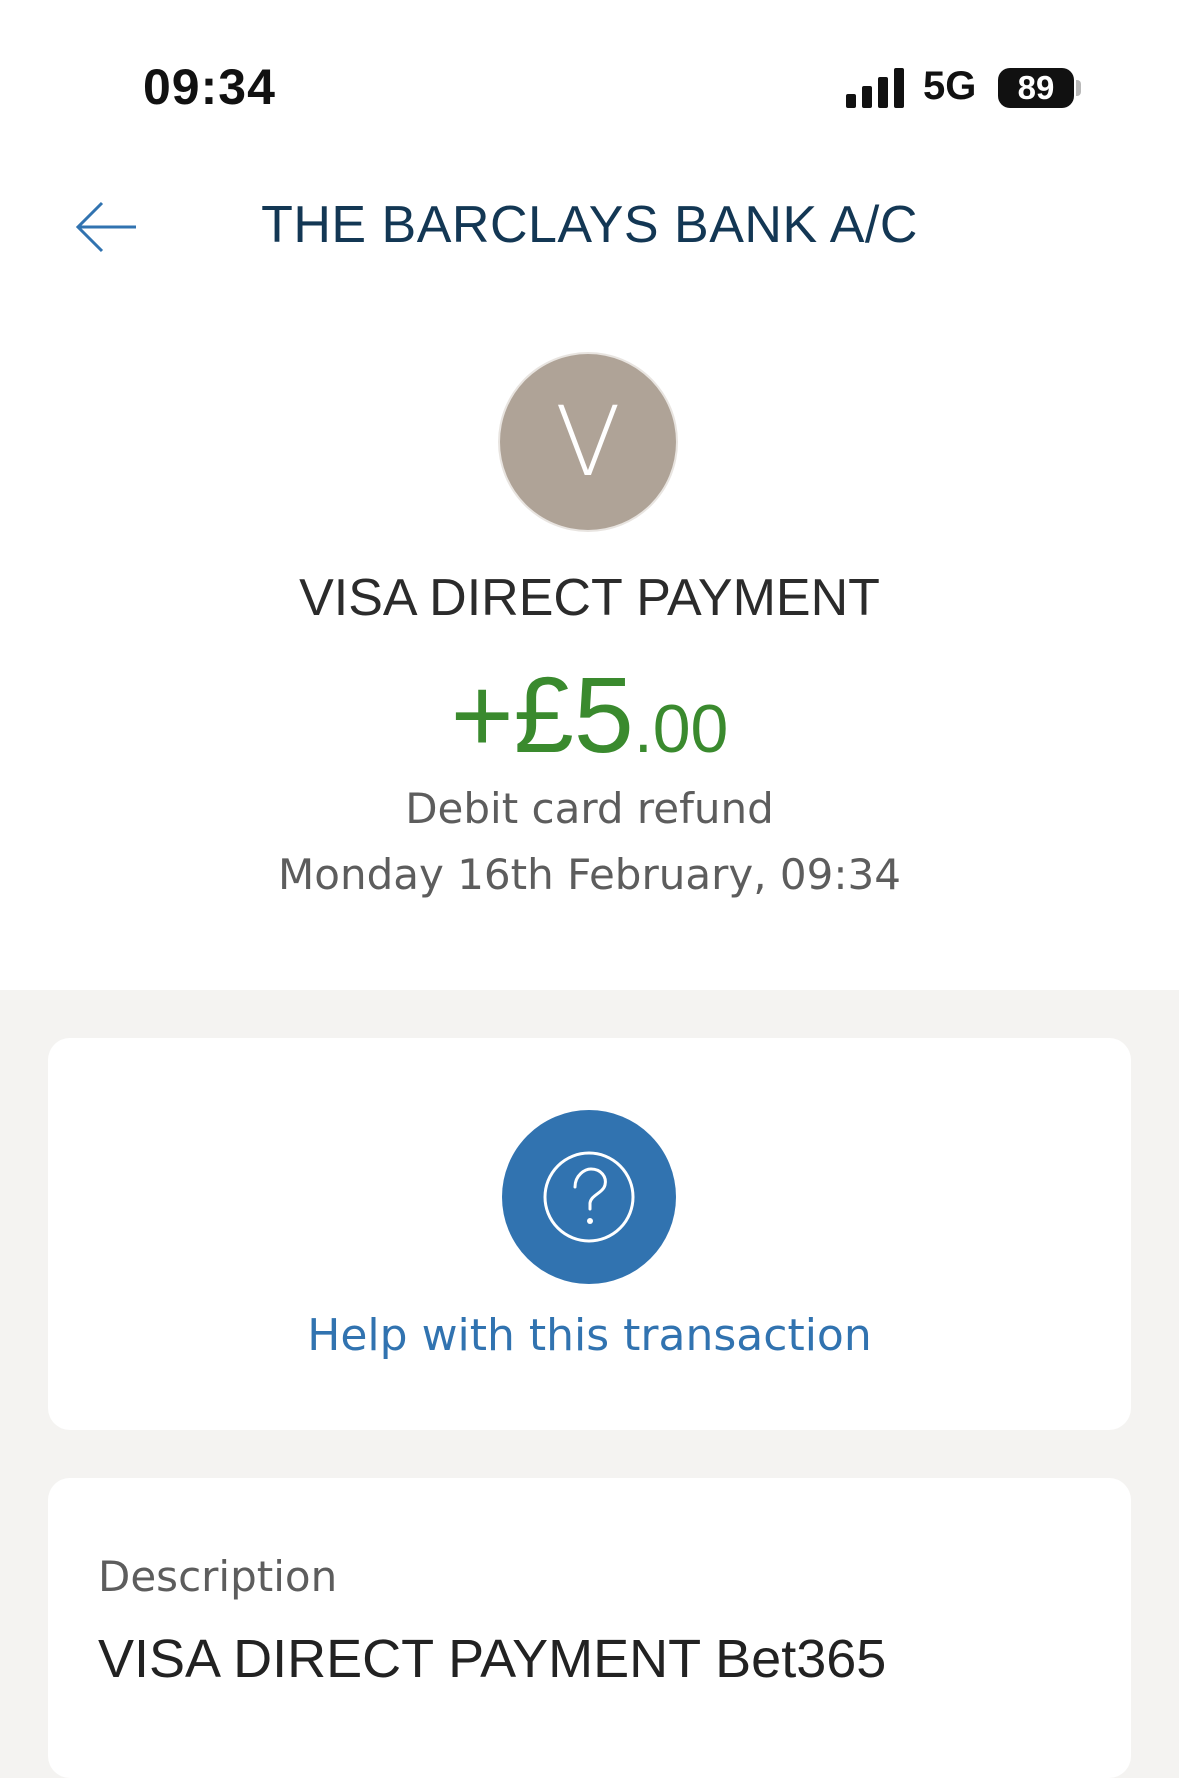 The height and width of the screenshot is (1778, 1179). Describe the element at coordinates (1078, 88) in the screenshot. I see `battery-tip` at that location.